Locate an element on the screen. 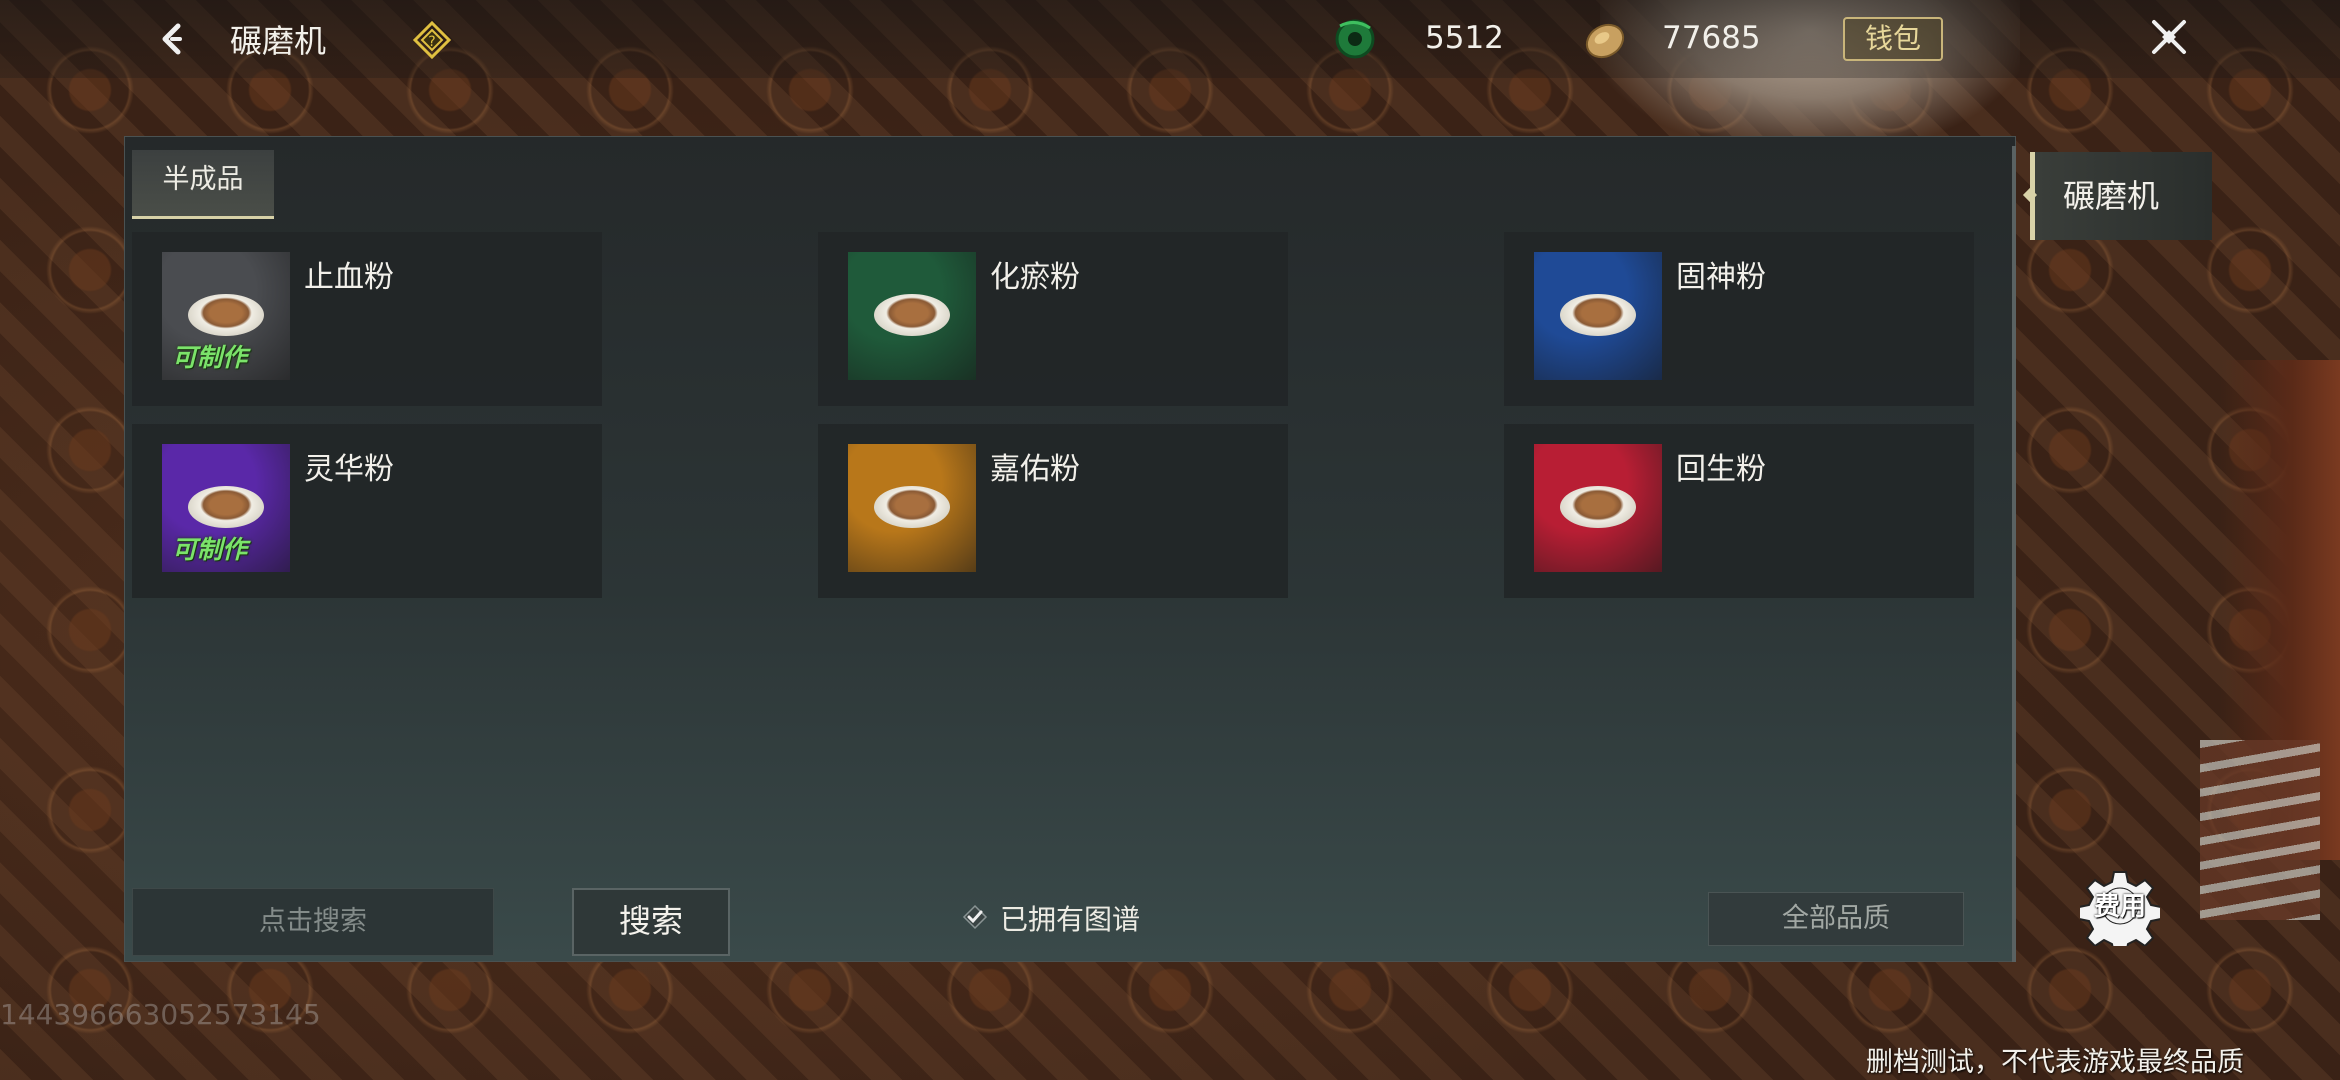  recipe-name: 灵华粉 is located at coordinates (349, 469).